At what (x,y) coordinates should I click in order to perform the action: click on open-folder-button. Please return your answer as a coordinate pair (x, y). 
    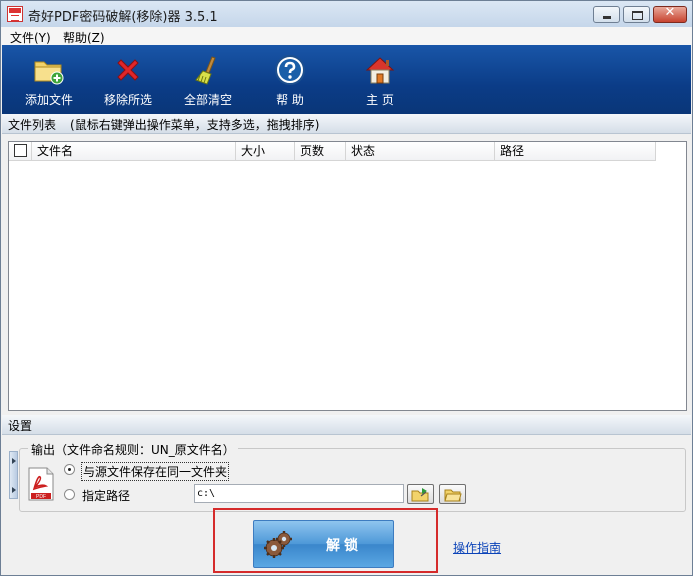
    Looking at the image, I should click on (452, 494).